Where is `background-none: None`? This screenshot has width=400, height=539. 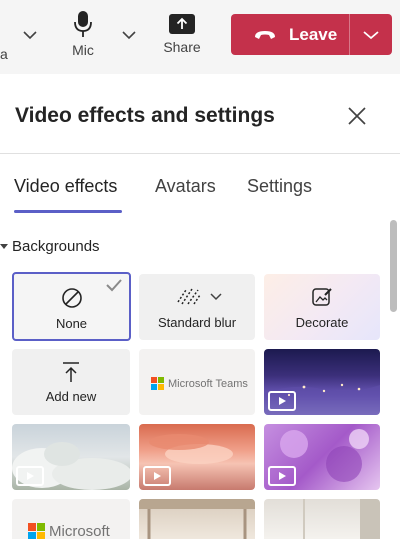 background-none: None is located at coordinates (71, 306).